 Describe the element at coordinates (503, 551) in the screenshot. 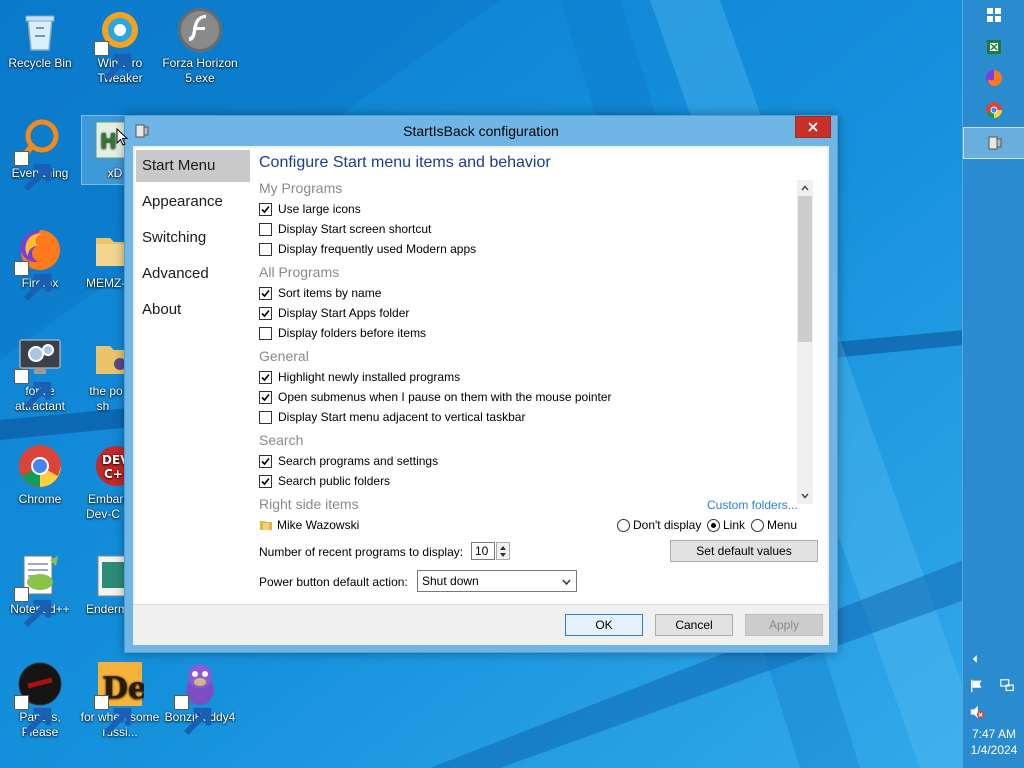

I see `recent-programs-spinner` at that location.